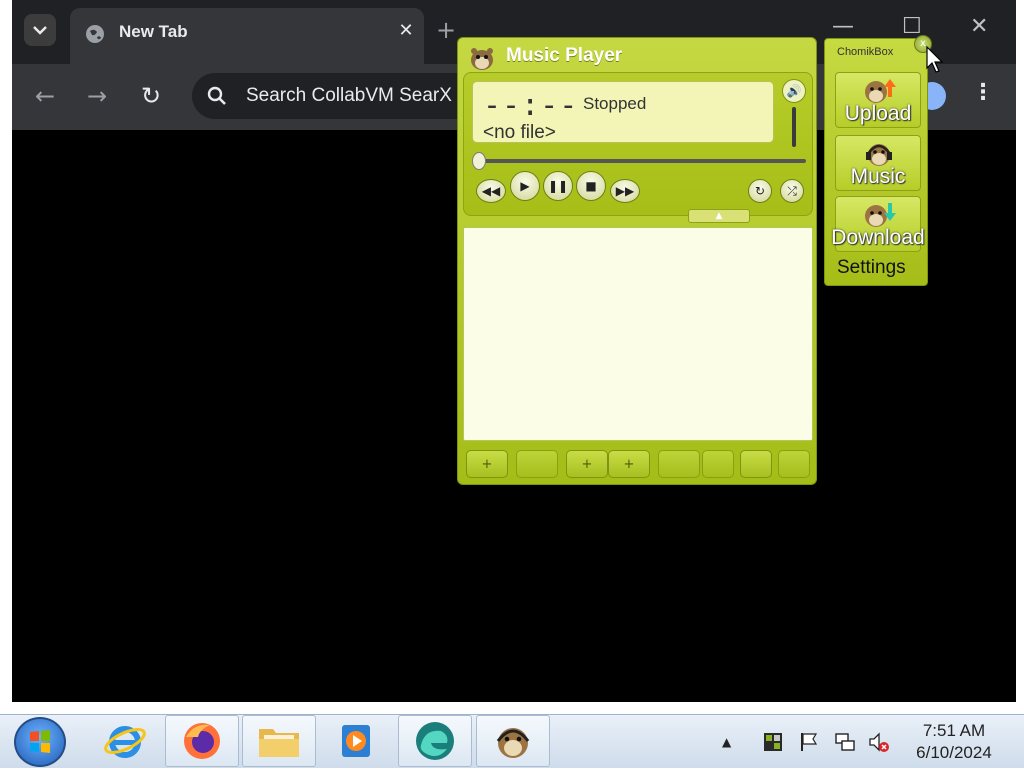 Image resolution: width=1024 pixels, height=769 pixels. Describe the element at coordinates (247, 36) in the screenshot. I see `tab-new-tab: New Tab ✕` at that location.